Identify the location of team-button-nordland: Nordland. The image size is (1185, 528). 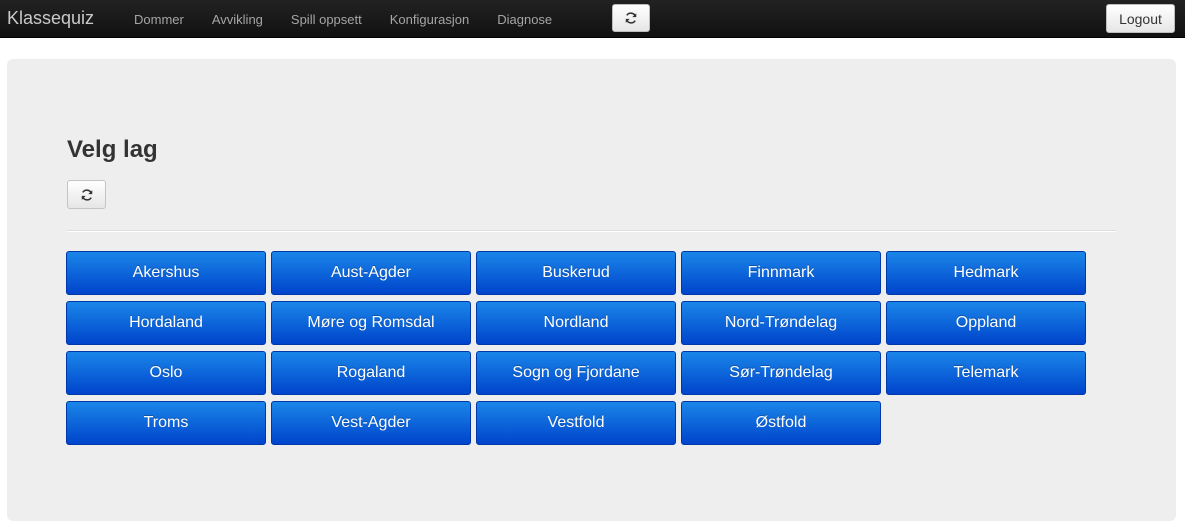
(576, 323).